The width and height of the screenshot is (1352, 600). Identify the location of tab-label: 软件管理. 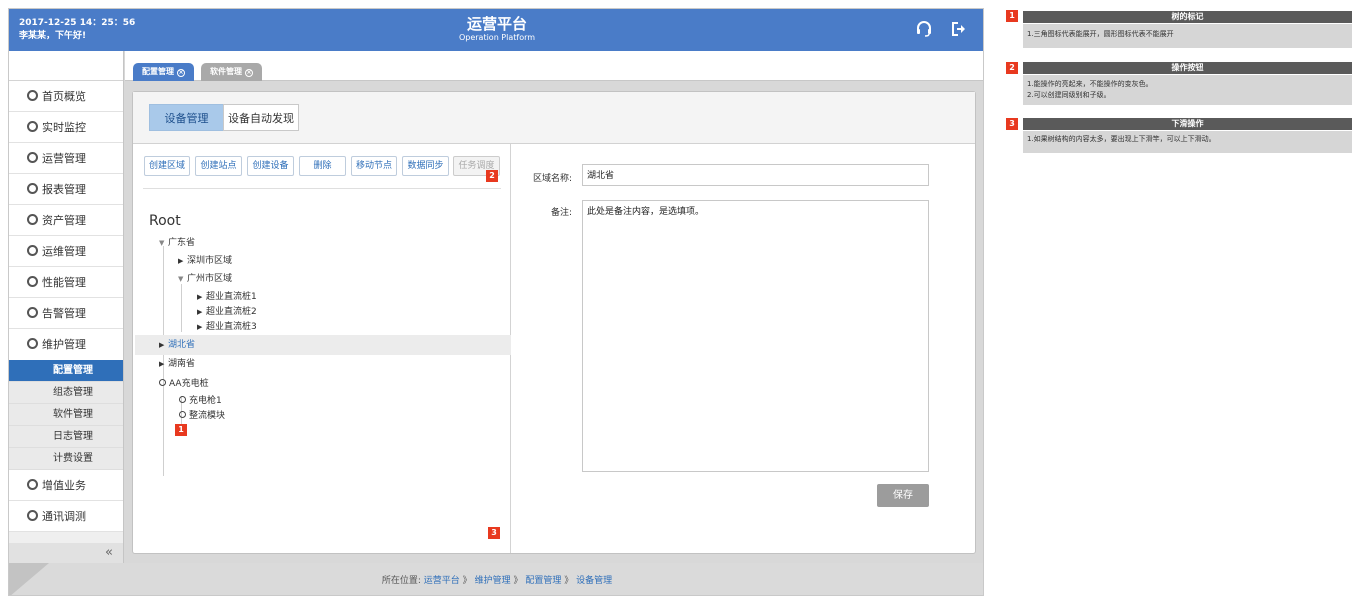
(226, 71).